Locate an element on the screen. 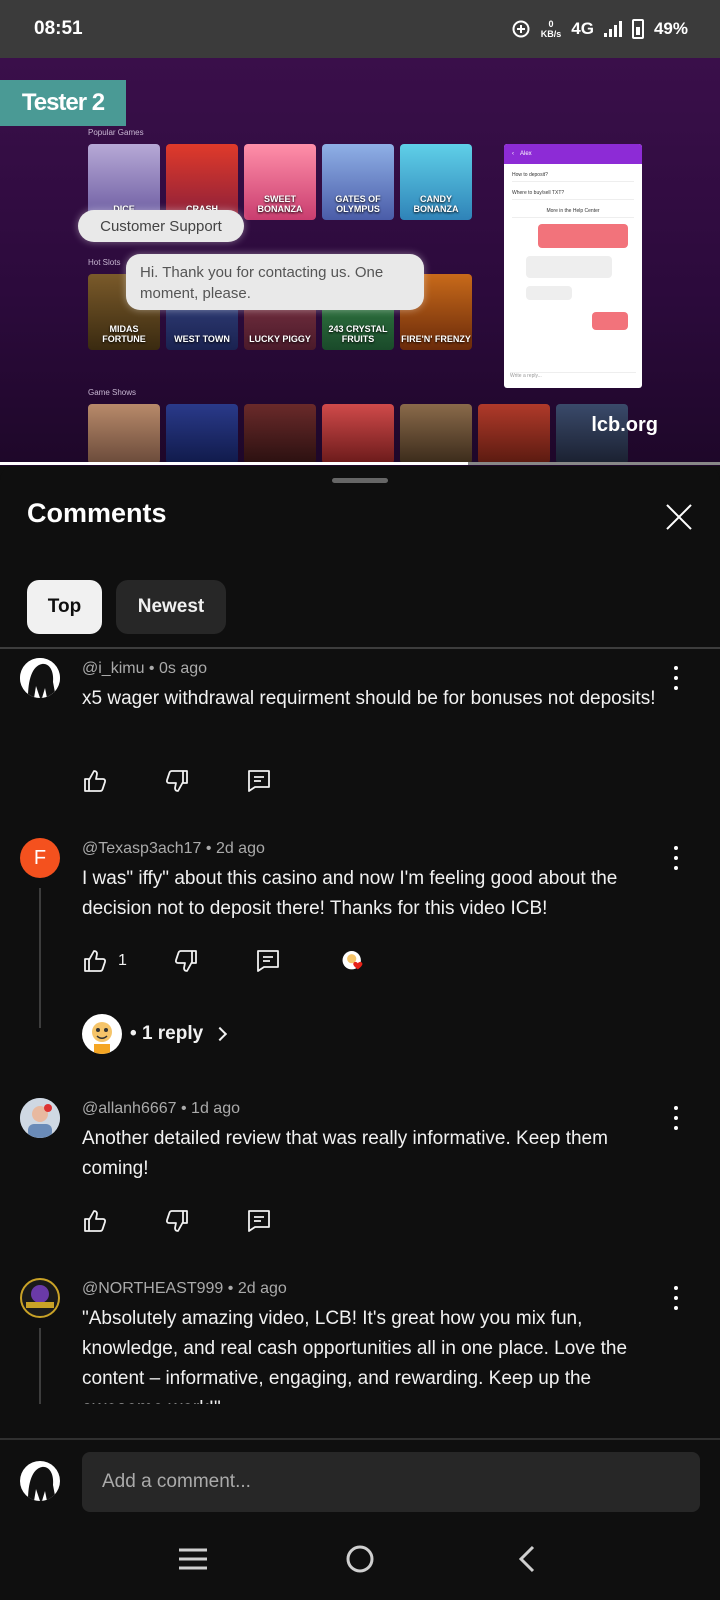 Image resolution: width=720 pixels, height=1600 pixels. battery-percent: 49% is located at coordinates (670, 28).